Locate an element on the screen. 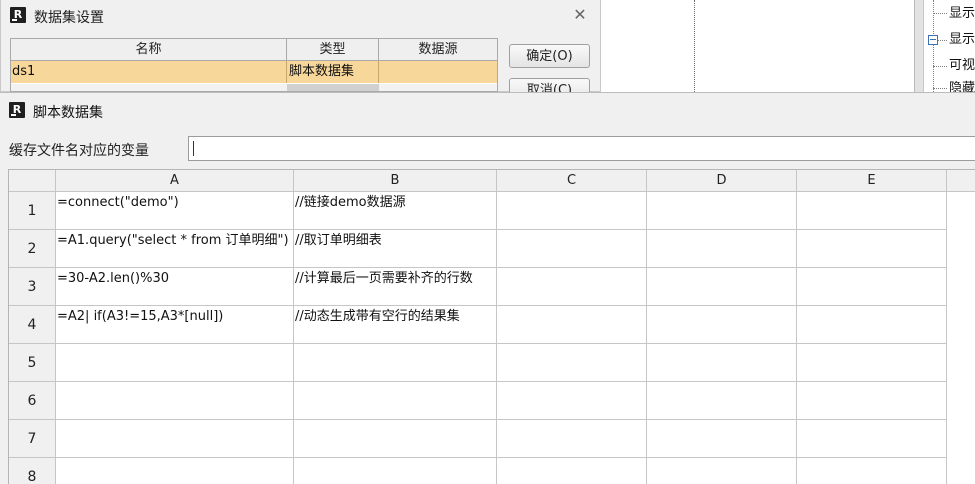 The image size is (975, 484). cell-c8 is located at coordinates (572, 471).